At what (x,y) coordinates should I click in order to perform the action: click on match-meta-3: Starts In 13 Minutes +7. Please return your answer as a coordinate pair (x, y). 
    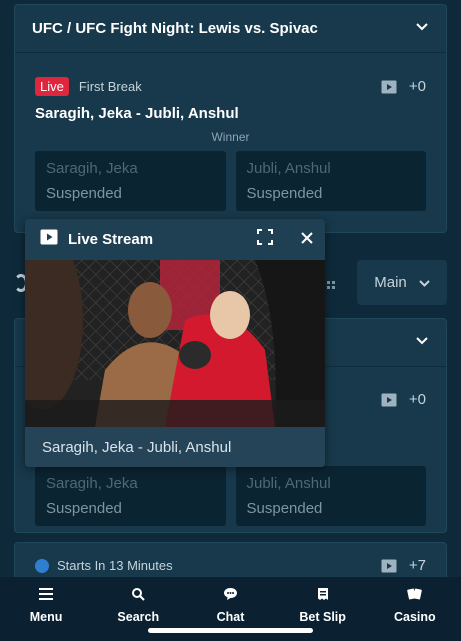
    Looking at the image, I should click on (230, 565).